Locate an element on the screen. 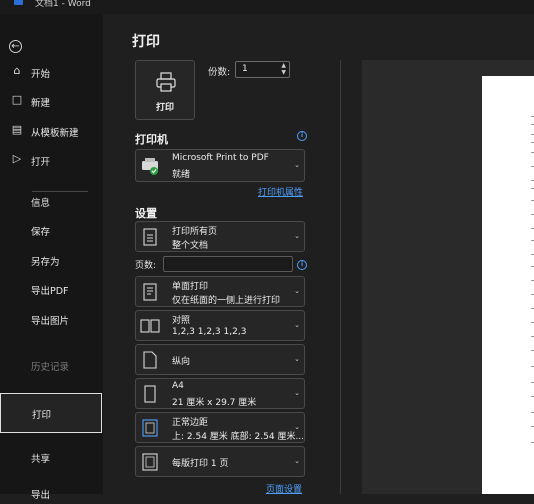 The image size is (534, 504). word-logo-icon is located at coordinates (18, 2).